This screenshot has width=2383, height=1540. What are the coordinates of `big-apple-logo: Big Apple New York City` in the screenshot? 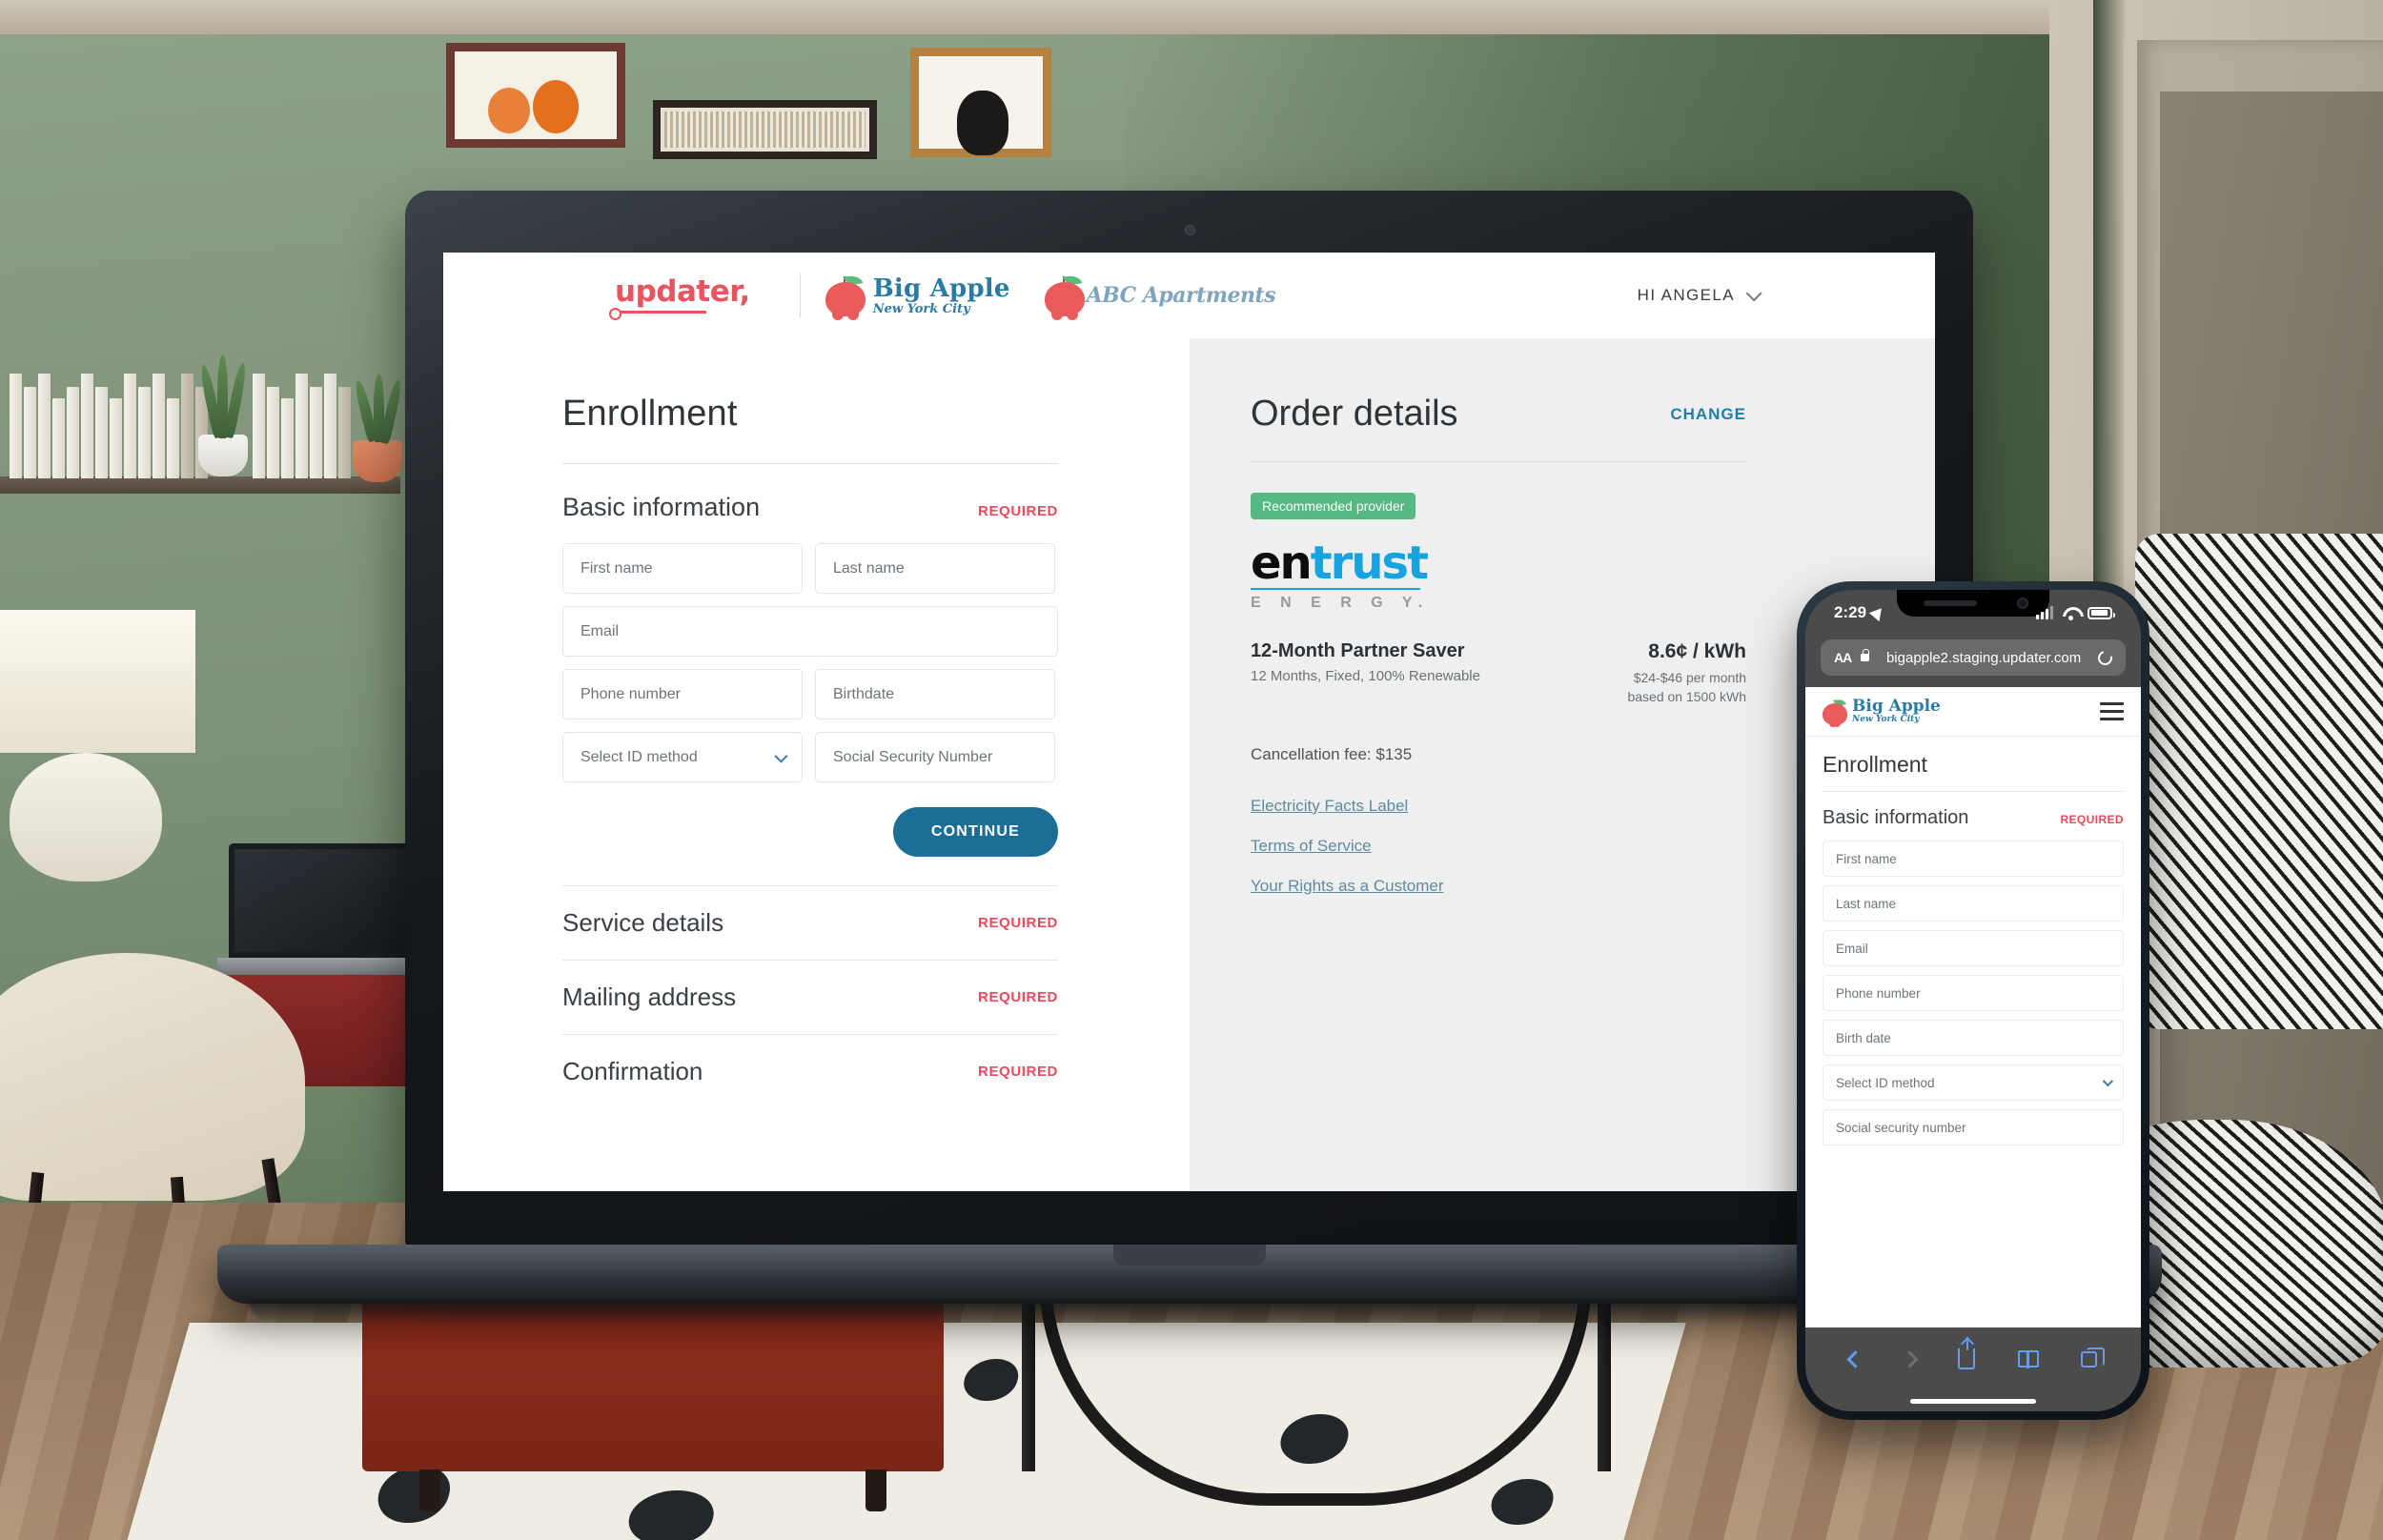 It's located at (918, 296).